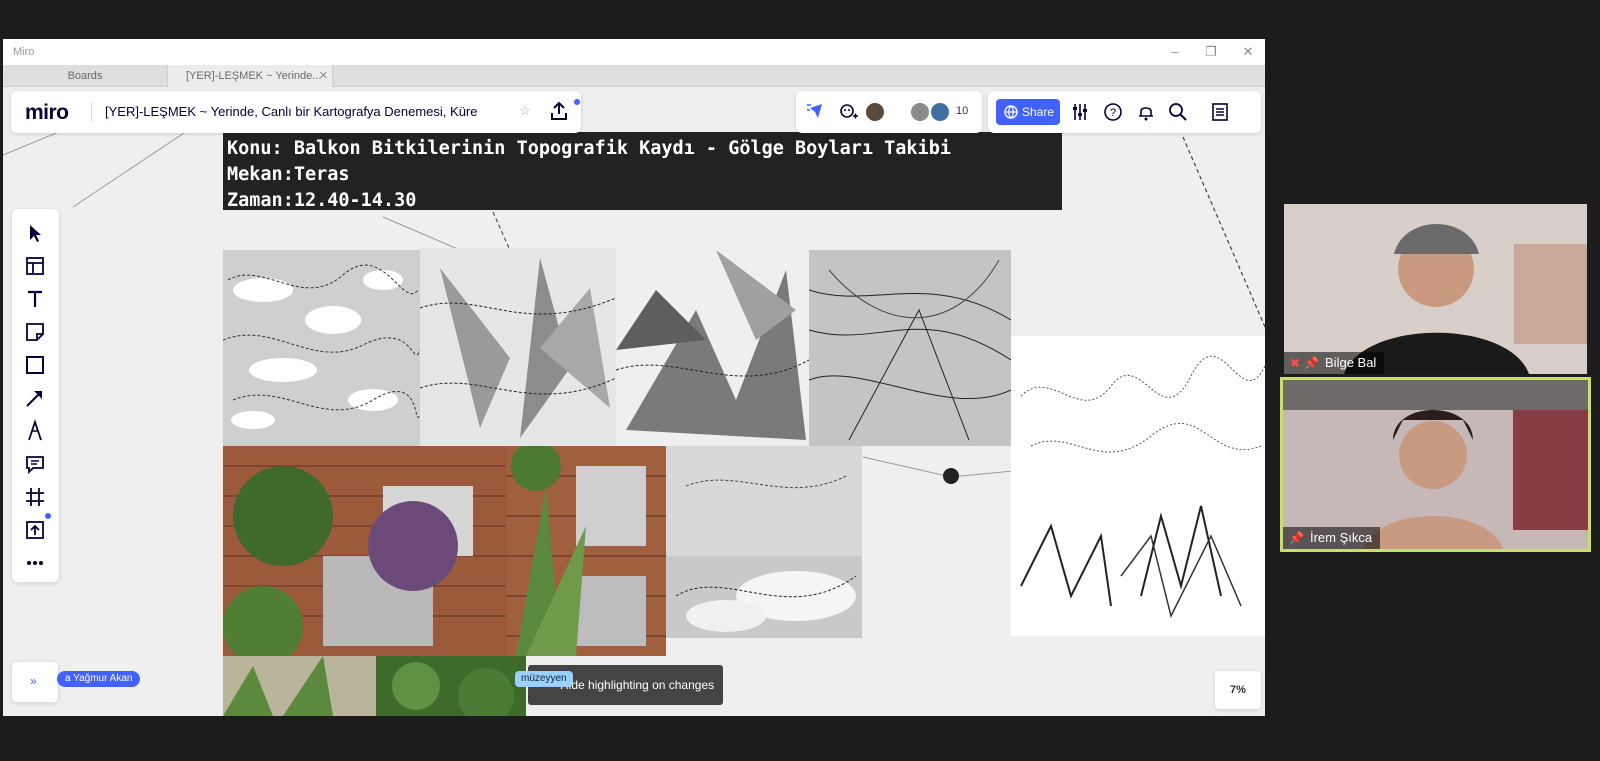 The height and width of the screenshot is (761, 1600). Describe the element at coordinates (634, 76) in the screenshot. I see `tab-bar: Boards [YER]-LEŞMEK ~ Yerinde... ✕` at that location.